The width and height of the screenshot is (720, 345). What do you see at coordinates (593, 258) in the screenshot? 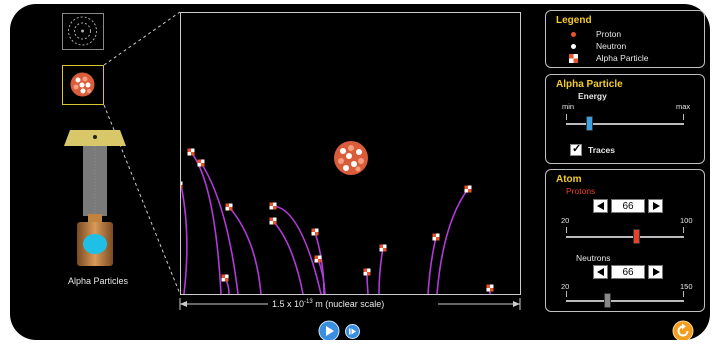
I see `neutrons-label: Neutrons` at bounding box center [593, 258].